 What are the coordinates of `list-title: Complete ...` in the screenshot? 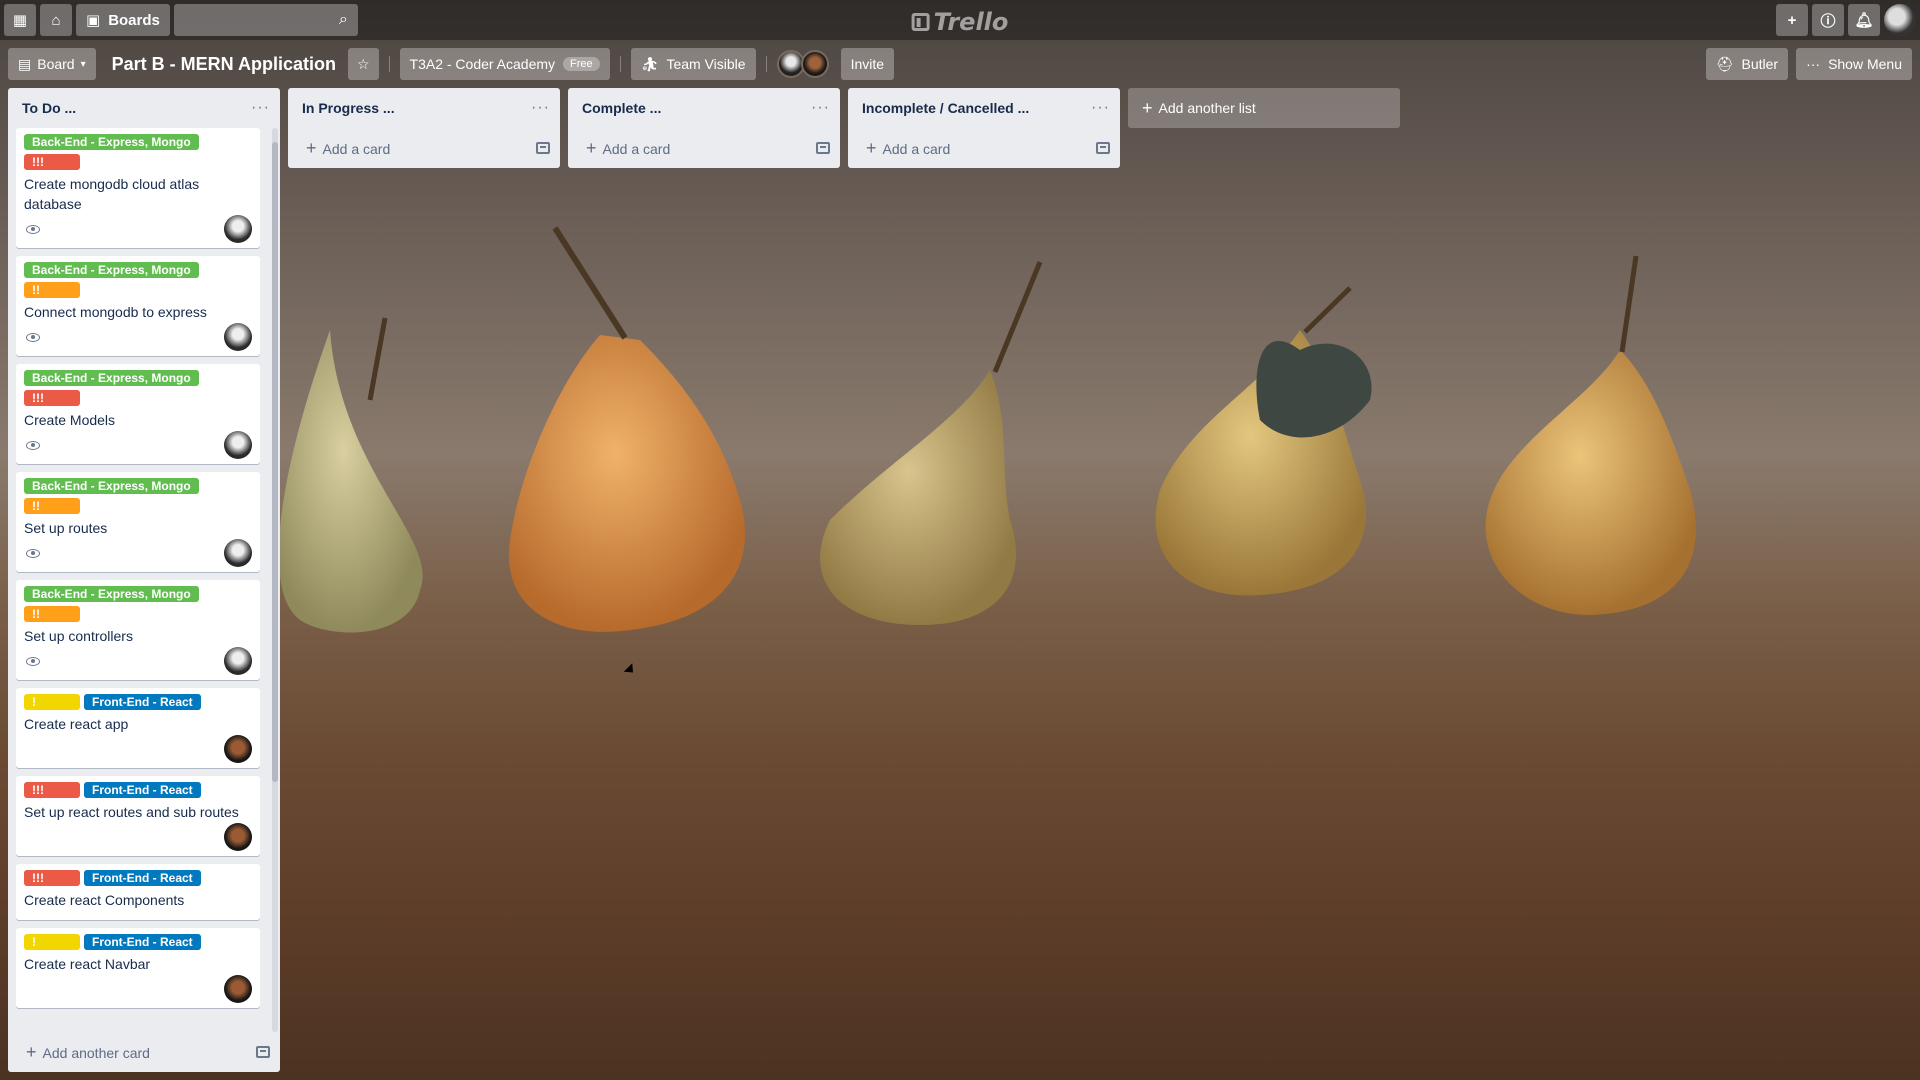 It's located at (621, 108).